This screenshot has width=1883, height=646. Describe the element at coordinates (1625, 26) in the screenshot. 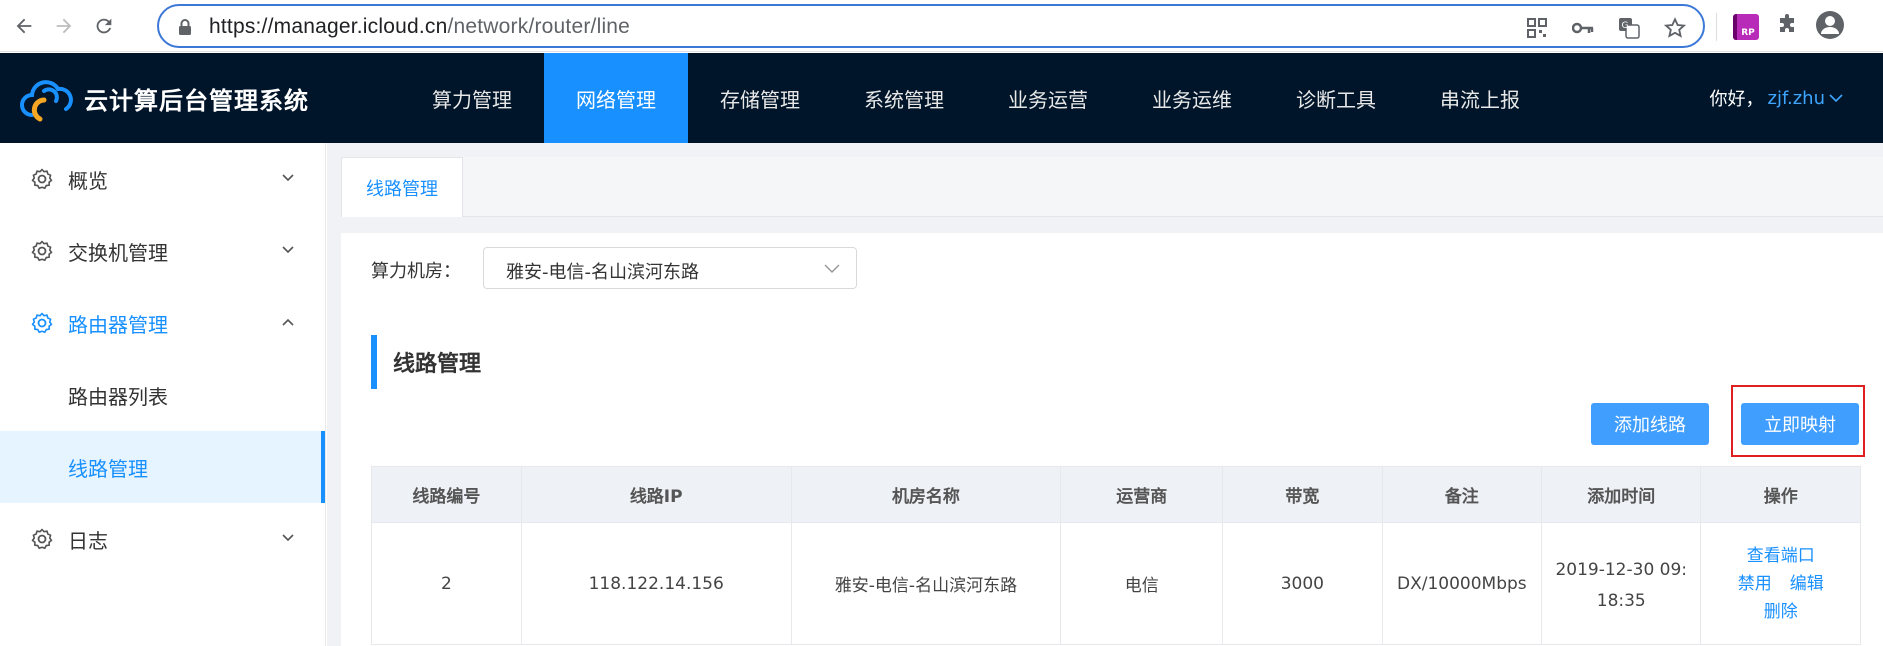

I see `svg-text: G` at that location.